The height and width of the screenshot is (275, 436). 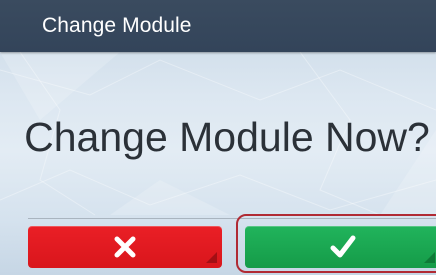 What do you see at coordinates (117, 25) in the screenshot?
I see `dialog-title: Change Module` at bounding box center [117, 25].